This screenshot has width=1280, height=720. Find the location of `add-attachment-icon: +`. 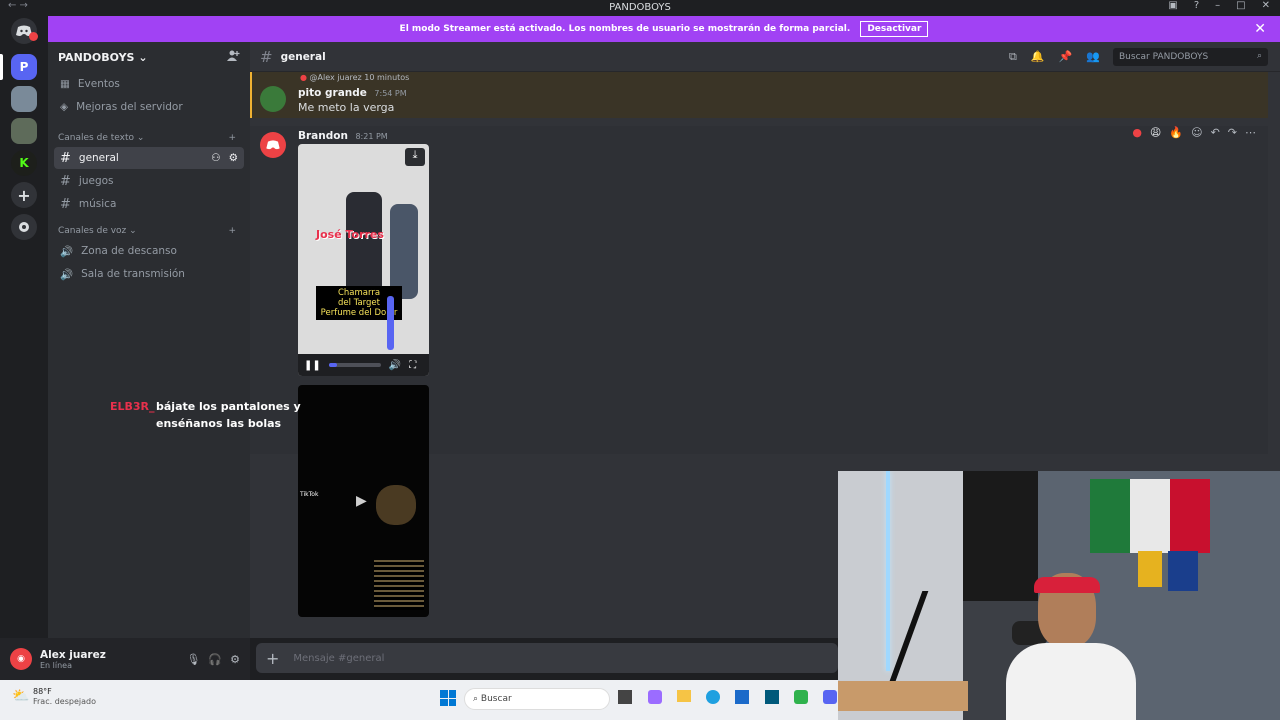

add-attachment-icon: + is located at coordinates (272, 658).